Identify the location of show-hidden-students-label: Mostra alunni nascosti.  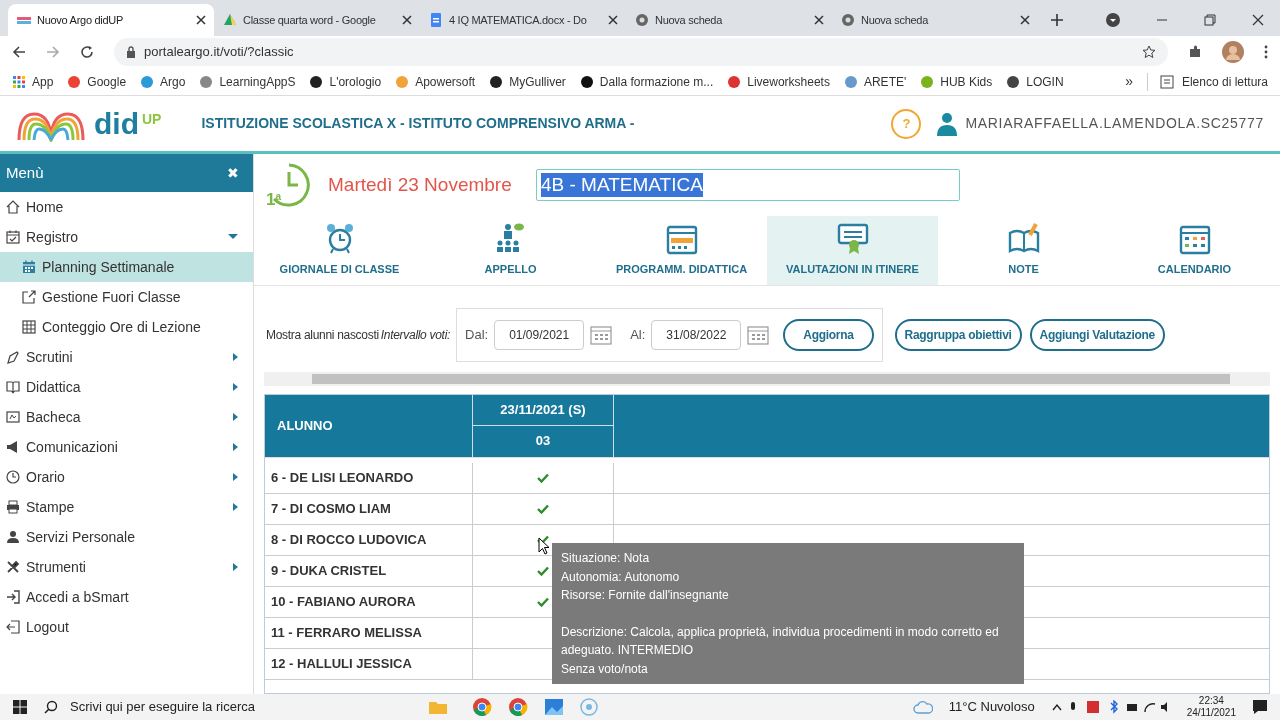
(322, 335).